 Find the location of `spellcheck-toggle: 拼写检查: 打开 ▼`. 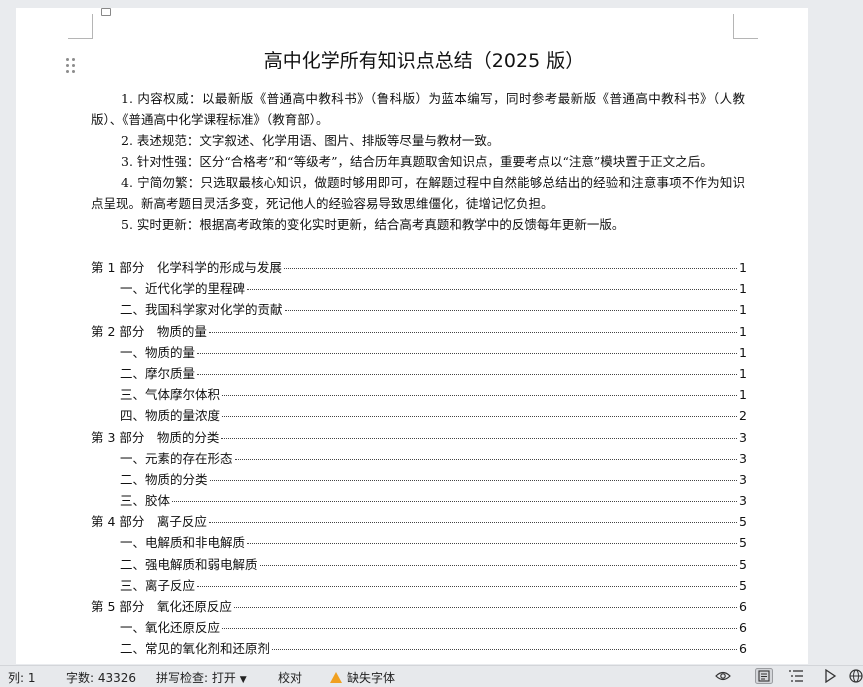

spellcheck-toggle: 拼写检查: 打开 ▼ is located at coordinates (201, 677).